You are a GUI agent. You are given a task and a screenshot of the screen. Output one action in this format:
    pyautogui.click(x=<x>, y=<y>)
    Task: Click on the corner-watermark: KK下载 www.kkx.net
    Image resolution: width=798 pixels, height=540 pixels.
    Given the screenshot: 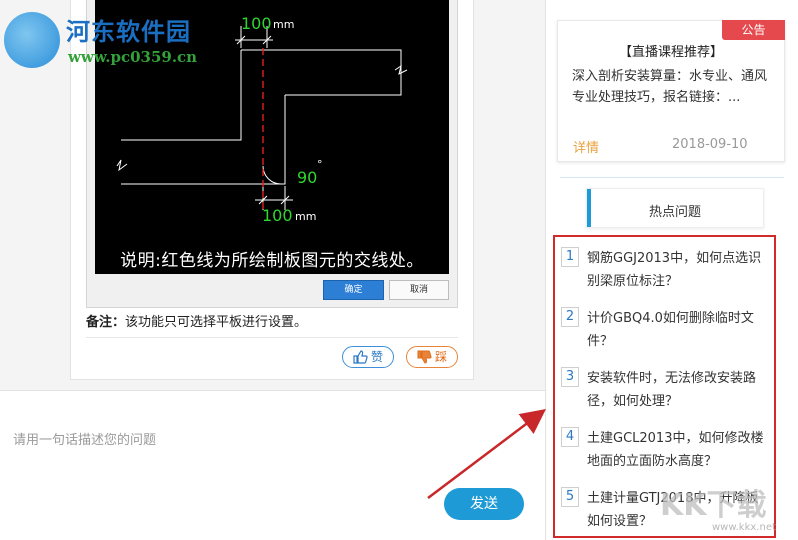 What is the action you would take?
    pyautogui.click(x=724, y=509)
    